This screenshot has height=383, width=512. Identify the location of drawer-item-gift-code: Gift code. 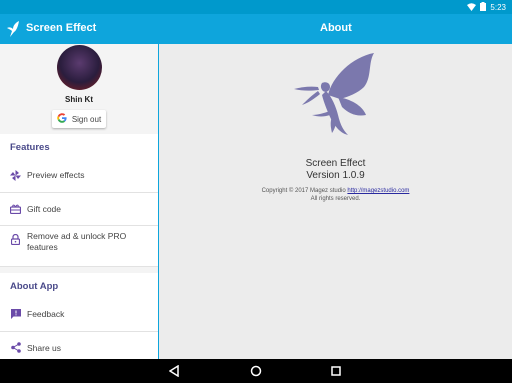
(79, 209).